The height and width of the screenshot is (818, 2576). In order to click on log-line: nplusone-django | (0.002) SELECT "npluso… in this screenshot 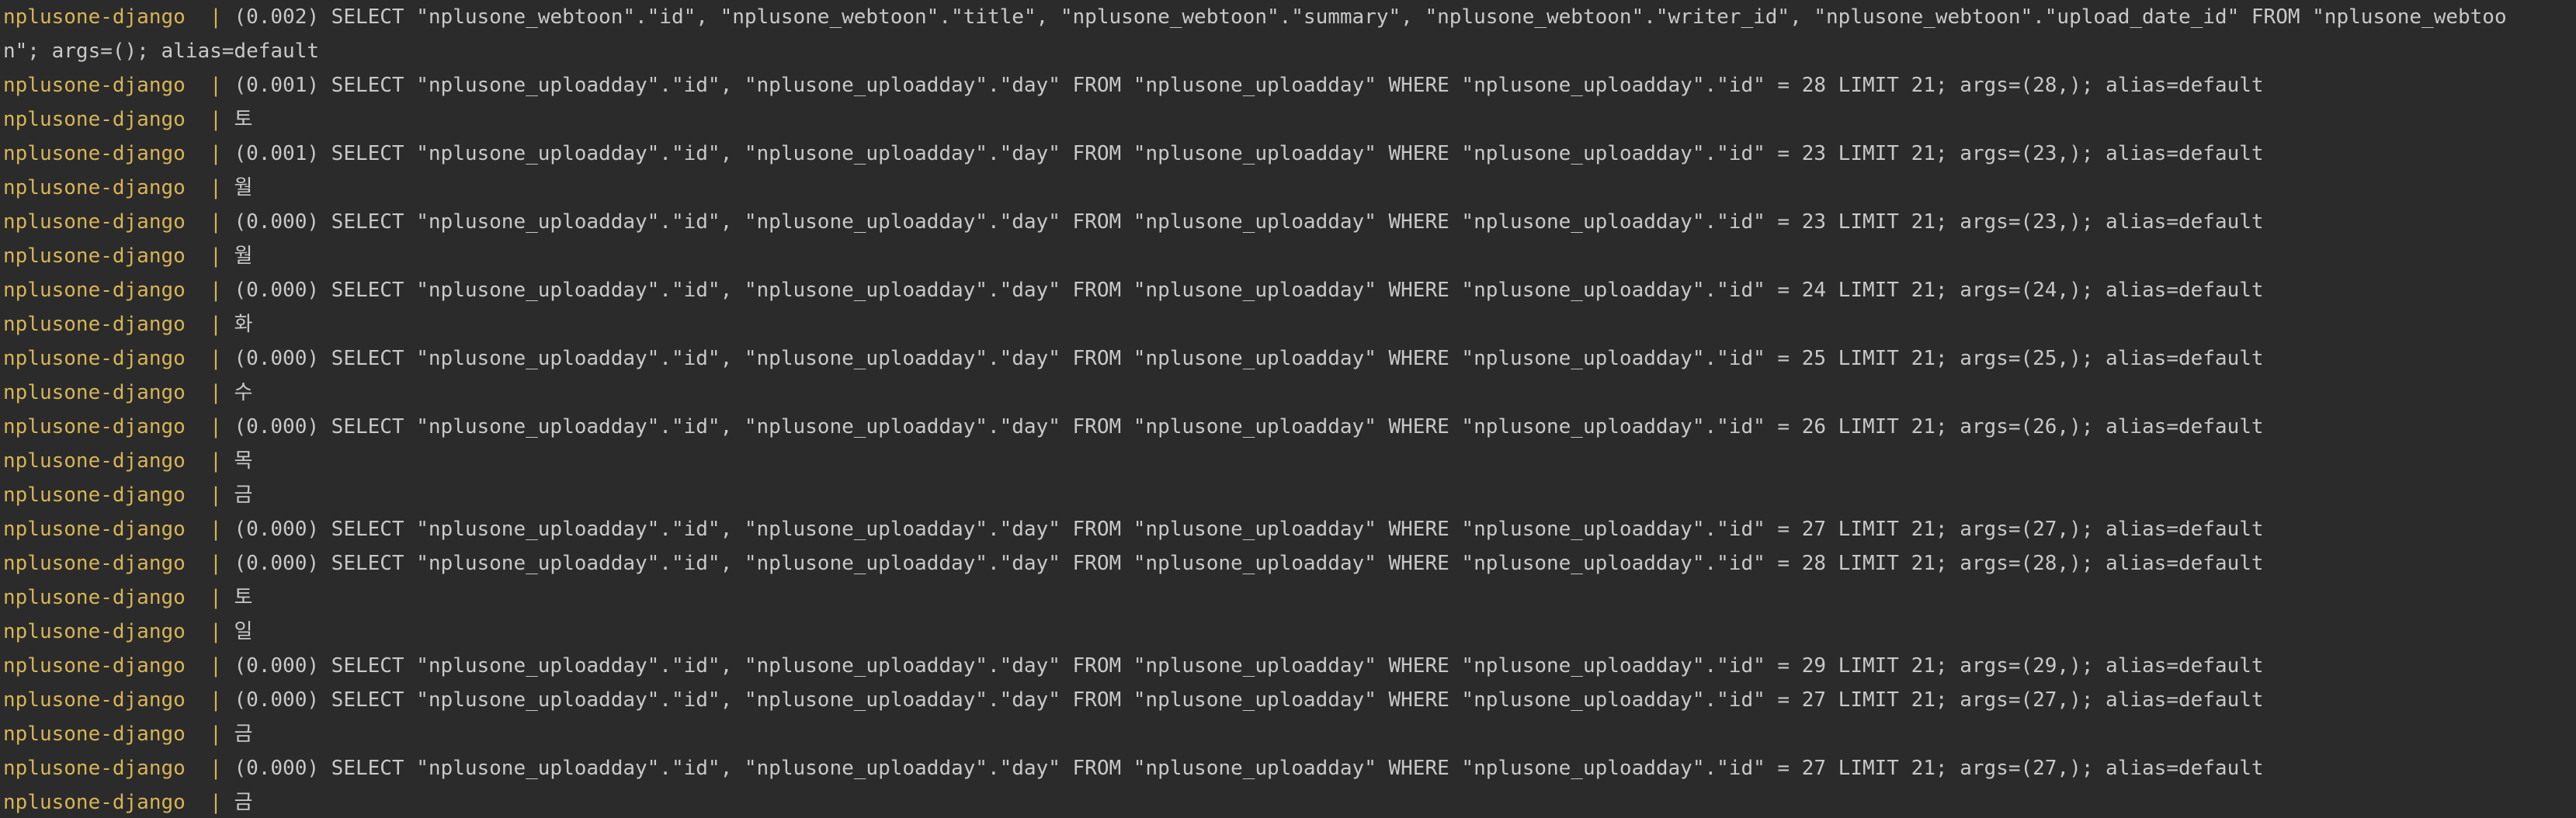, I will do `click(1289, 17)`.